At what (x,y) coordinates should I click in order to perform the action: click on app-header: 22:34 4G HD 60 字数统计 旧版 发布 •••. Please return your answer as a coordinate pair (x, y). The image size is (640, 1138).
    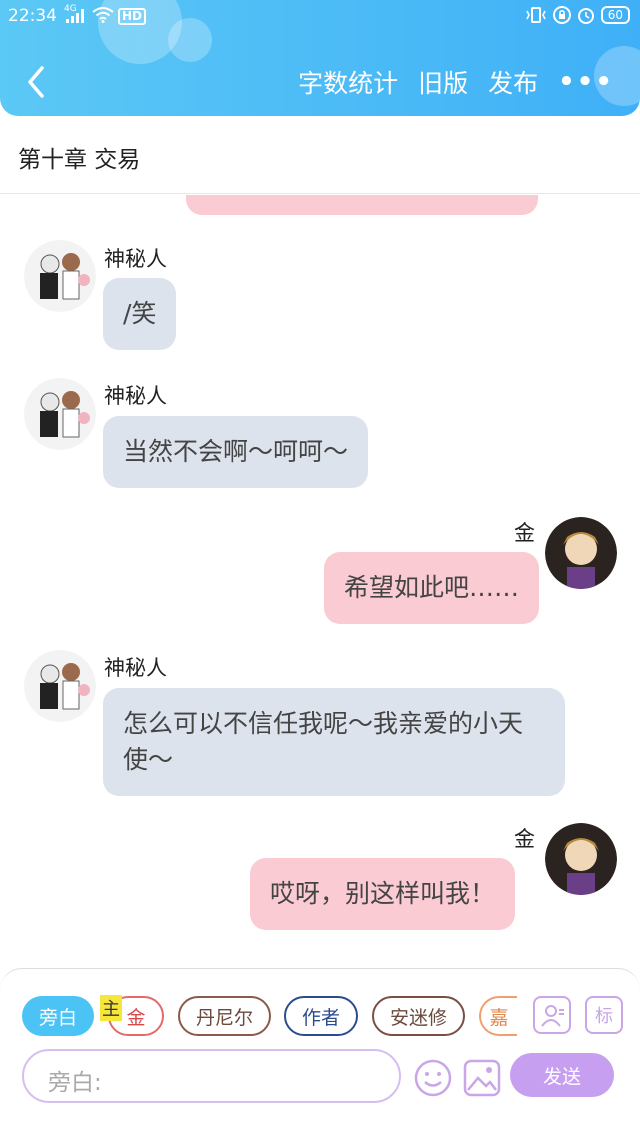
    Looking at the image, I should click on (320, 58).